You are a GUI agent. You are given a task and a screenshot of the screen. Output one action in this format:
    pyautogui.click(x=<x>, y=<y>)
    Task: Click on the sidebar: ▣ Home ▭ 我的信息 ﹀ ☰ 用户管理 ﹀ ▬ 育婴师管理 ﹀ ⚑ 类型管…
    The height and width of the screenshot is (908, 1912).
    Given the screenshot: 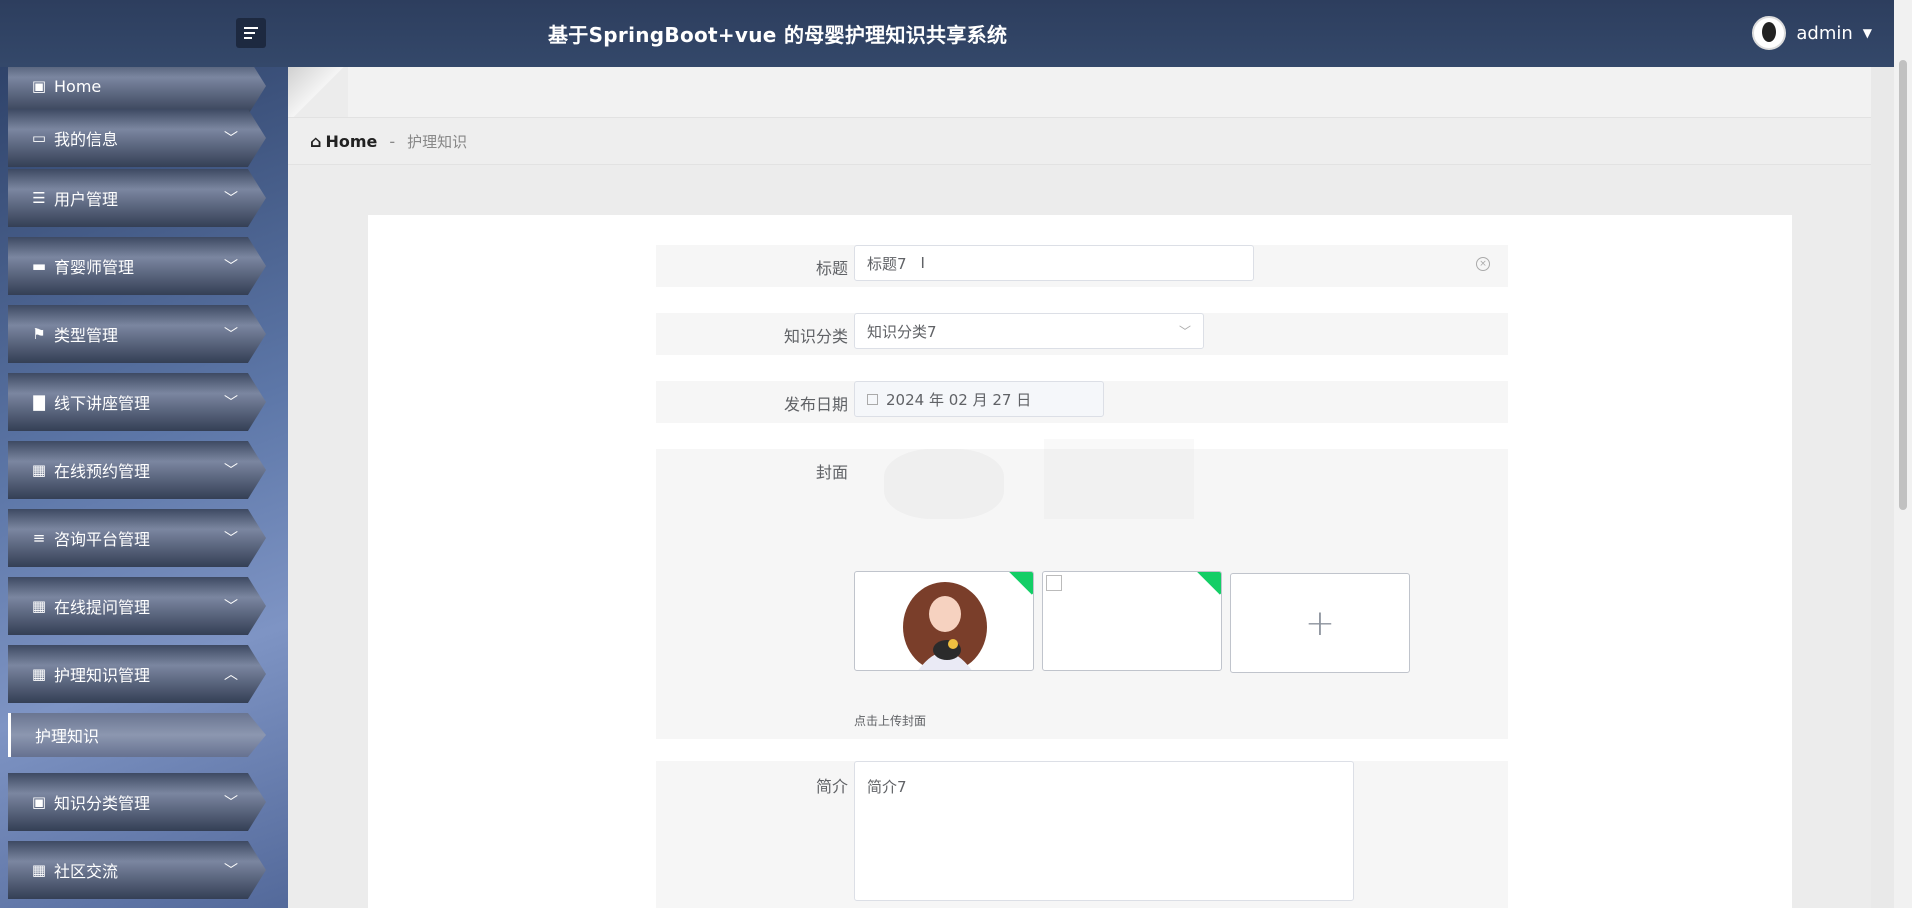 What is the action you would take?
    pyautogui.click(x=144, y=487)
    